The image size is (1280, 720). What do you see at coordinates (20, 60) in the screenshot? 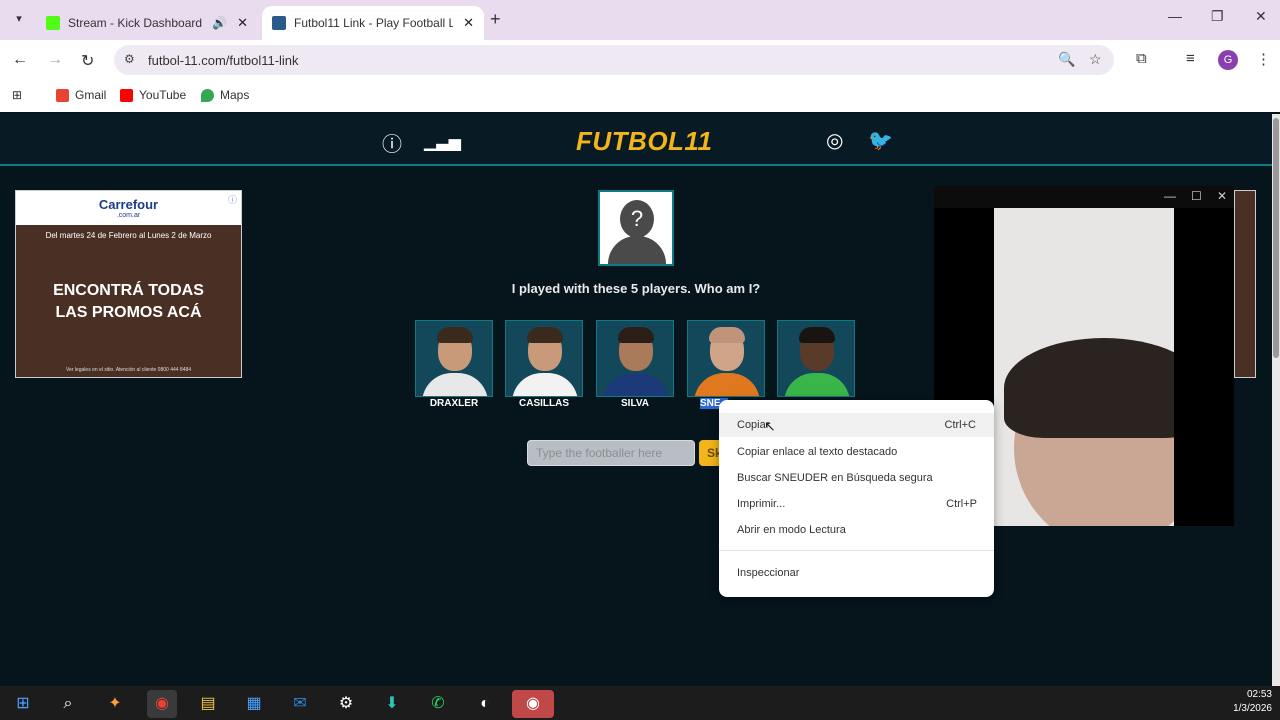
I see `back-icon: ←` at bounding box center [20, 60].